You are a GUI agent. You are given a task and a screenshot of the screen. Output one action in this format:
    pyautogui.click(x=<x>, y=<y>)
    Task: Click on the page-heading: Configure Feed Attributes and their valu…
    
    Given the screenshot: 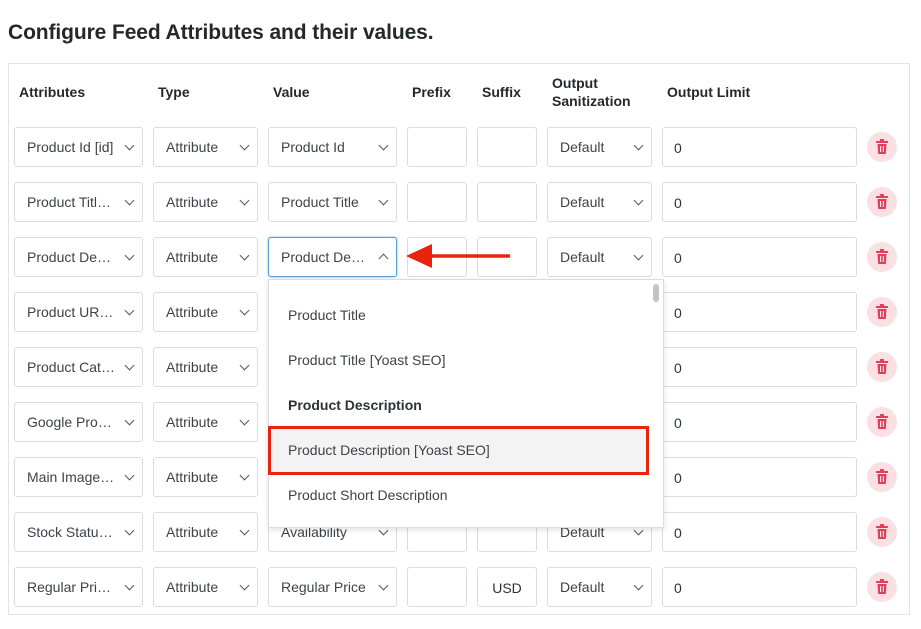 What is the action you would take?
    pyautogui.click(x=221, y=32)
    